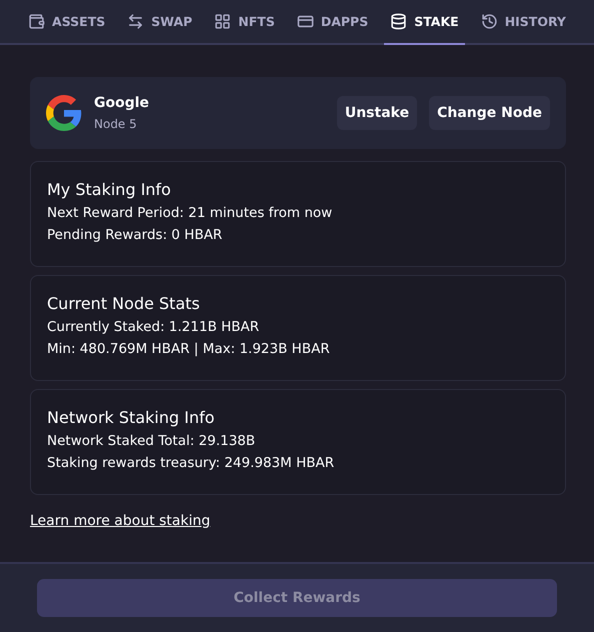  I want to click on node-action-button: Unstake, so click(377, 113).